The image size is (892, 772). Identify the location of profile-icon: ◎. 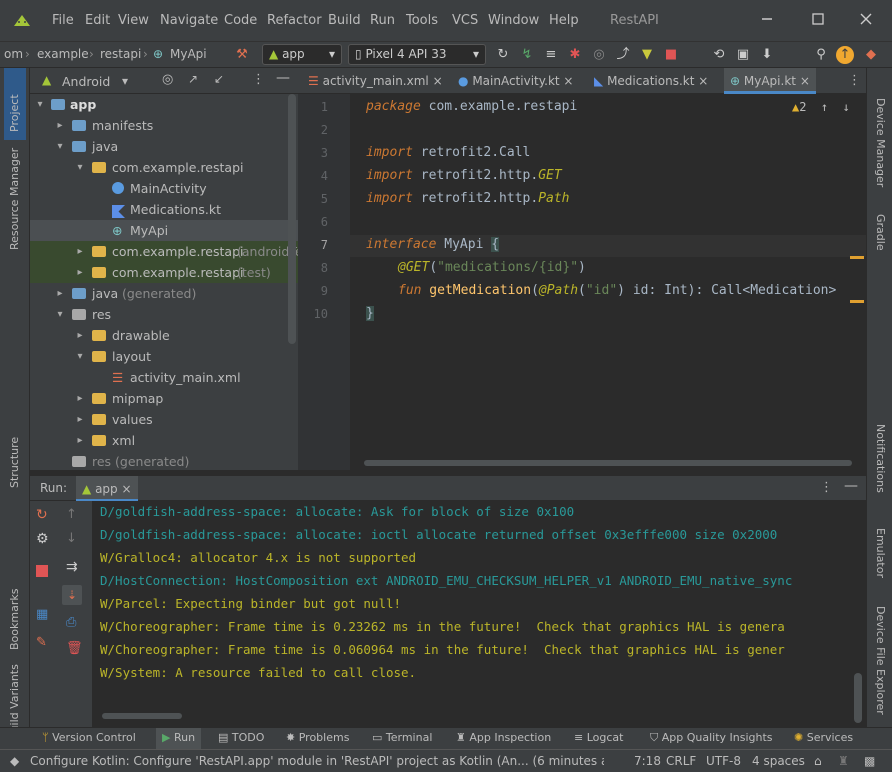
(599, 55).